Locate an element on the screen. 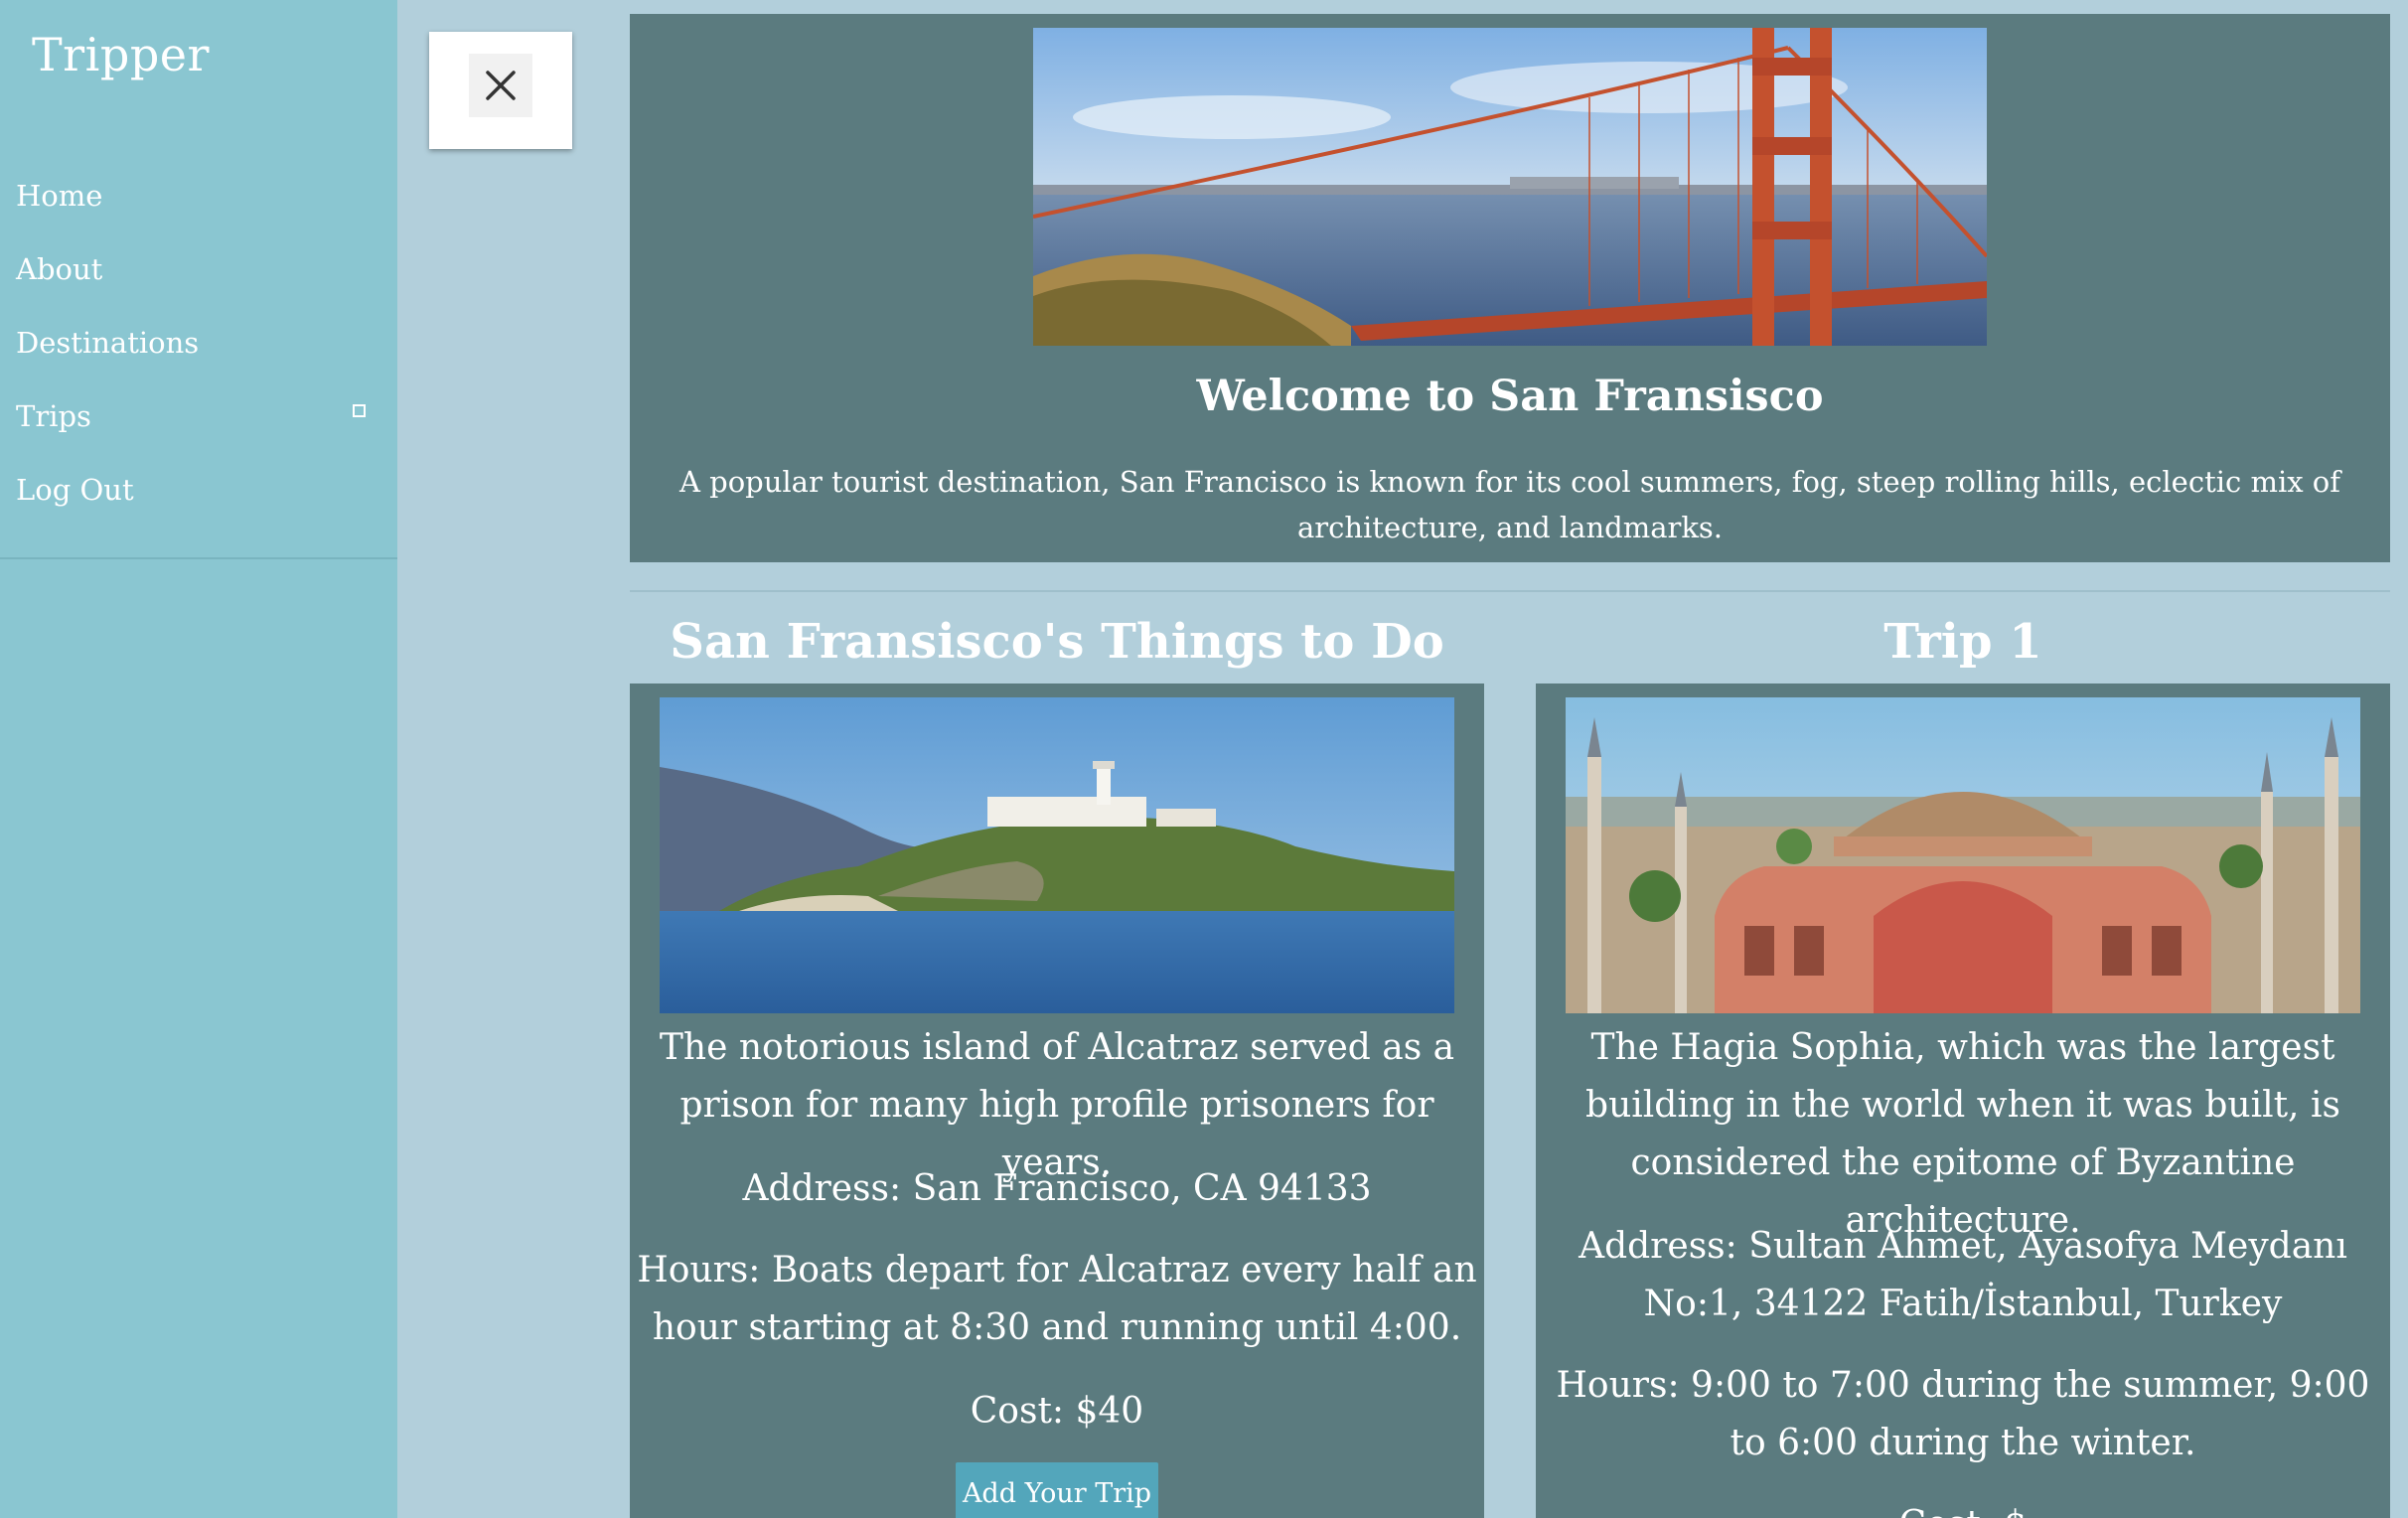 Image resolution: width=2408 pixels, height=1518 pixels. sidebar-item-label: About is located at coordinates (60, 269).